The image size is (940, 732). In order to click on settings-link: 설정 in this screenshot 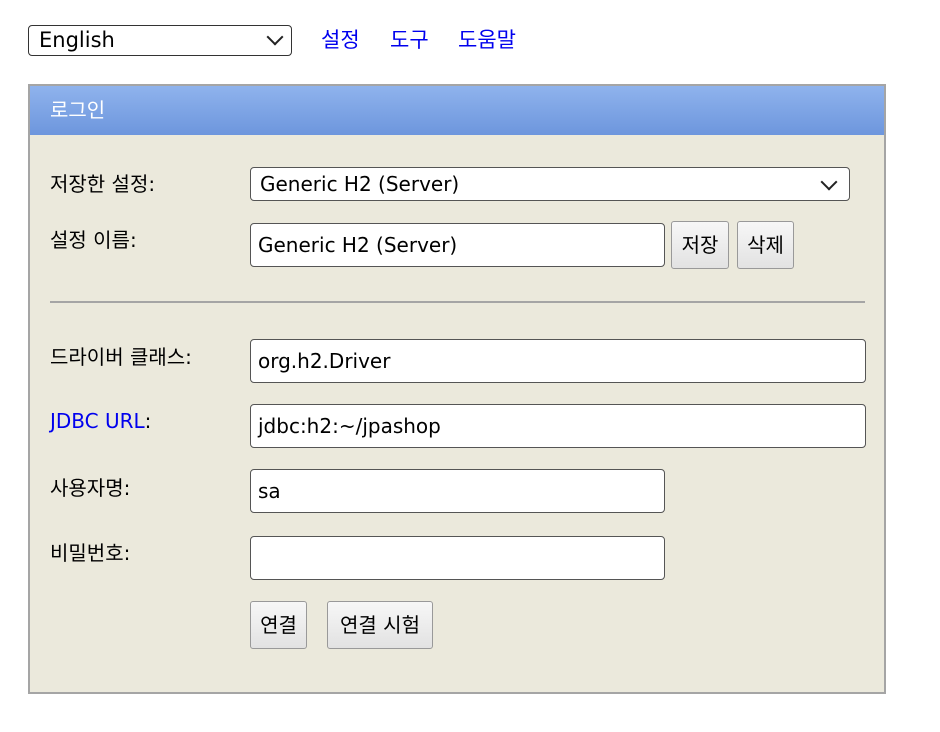, I will do `click(340, 40)`.